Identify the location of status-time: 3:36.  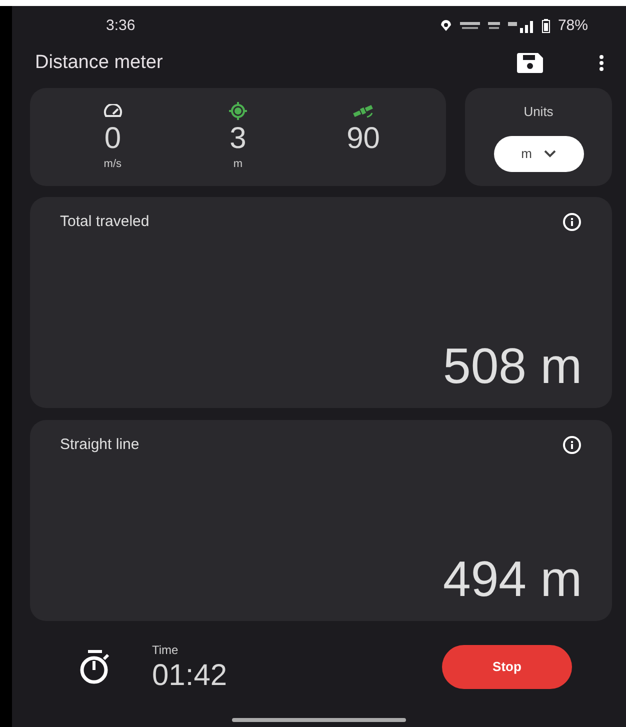
(121, 26).